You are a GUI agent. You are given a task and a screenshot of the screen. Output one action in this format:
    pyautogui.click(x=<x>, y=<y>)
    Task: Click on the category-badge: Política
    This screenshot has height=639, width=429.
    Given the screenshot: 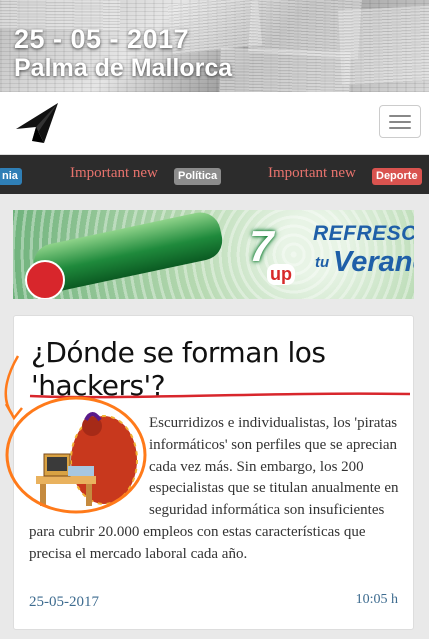 What is the action you would take?
    pyautogui.click(x=198, y=176)
    